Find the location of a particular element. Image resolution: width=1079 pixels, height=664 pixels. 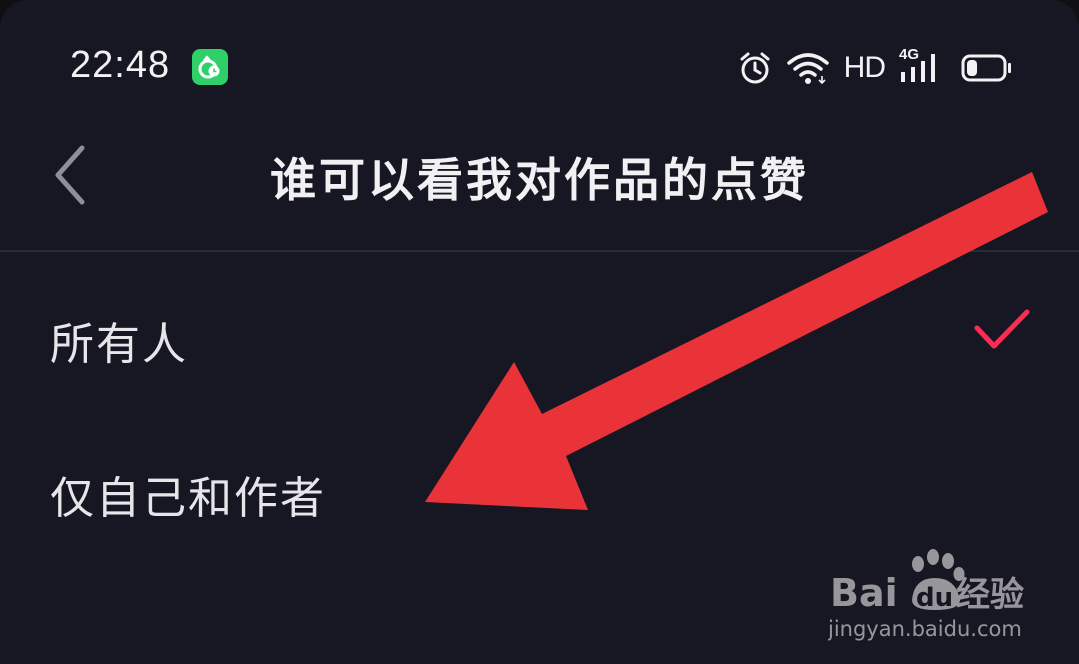

app-notification-icon is located at coordinates (210, 67).